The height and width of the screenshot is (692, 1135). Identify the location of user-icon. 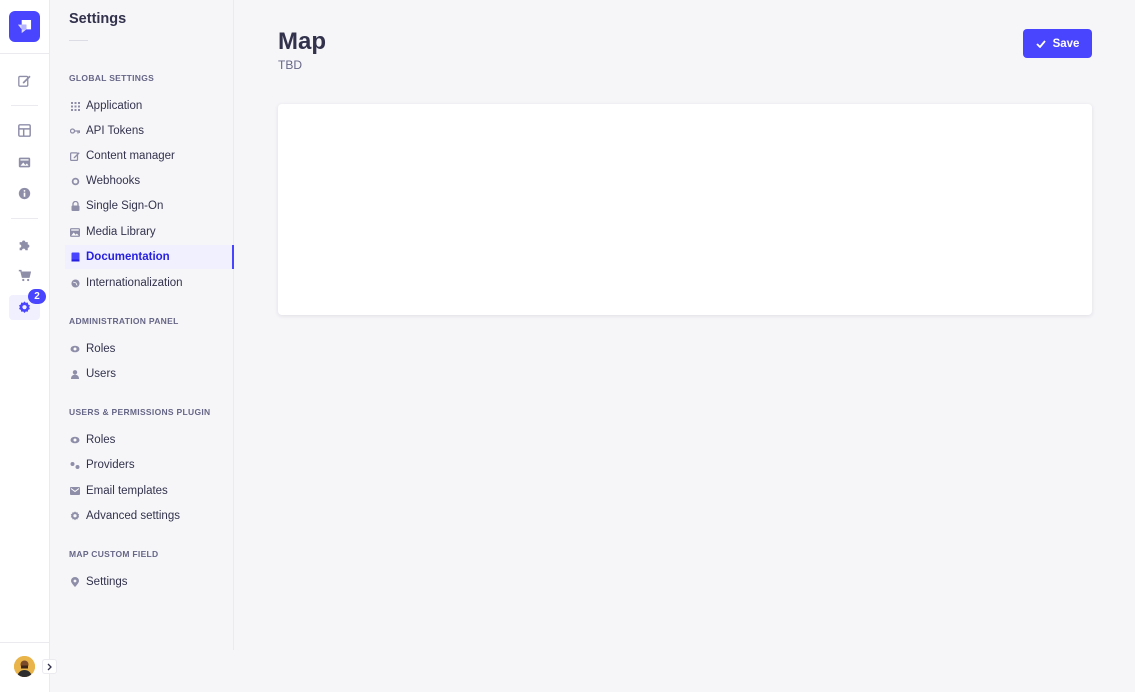
(75, 374).